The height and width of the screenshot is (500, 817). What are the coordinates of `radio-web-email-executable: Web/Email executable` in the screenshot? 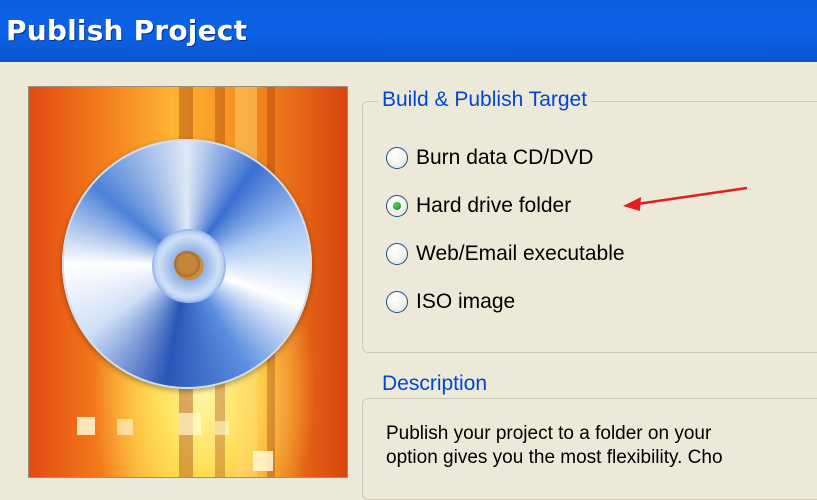 It's located at (505, 254).